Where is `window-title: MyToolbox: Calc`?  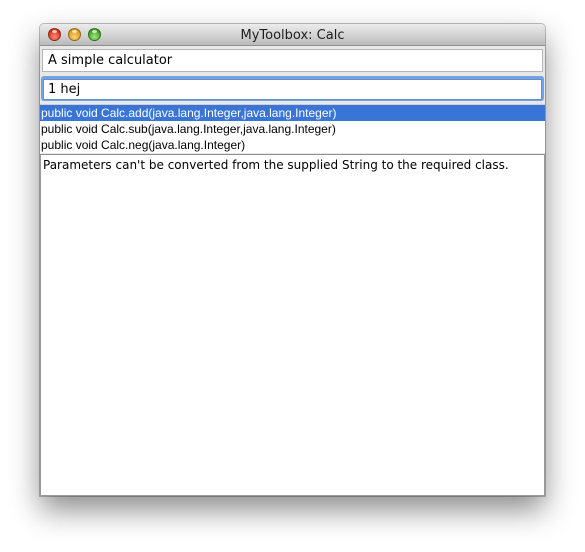
window-title: MyToolbox: Calc is located at coordinates (292, 35).